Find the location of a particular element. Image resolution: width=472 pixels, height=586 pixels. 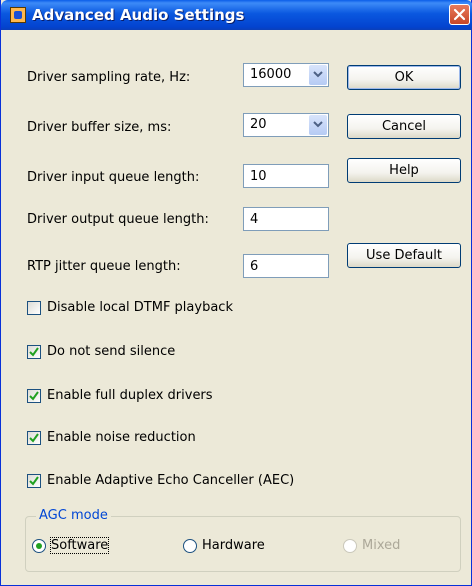

sampling-rate-combo: 16000 is located at coordinates (286, 75).